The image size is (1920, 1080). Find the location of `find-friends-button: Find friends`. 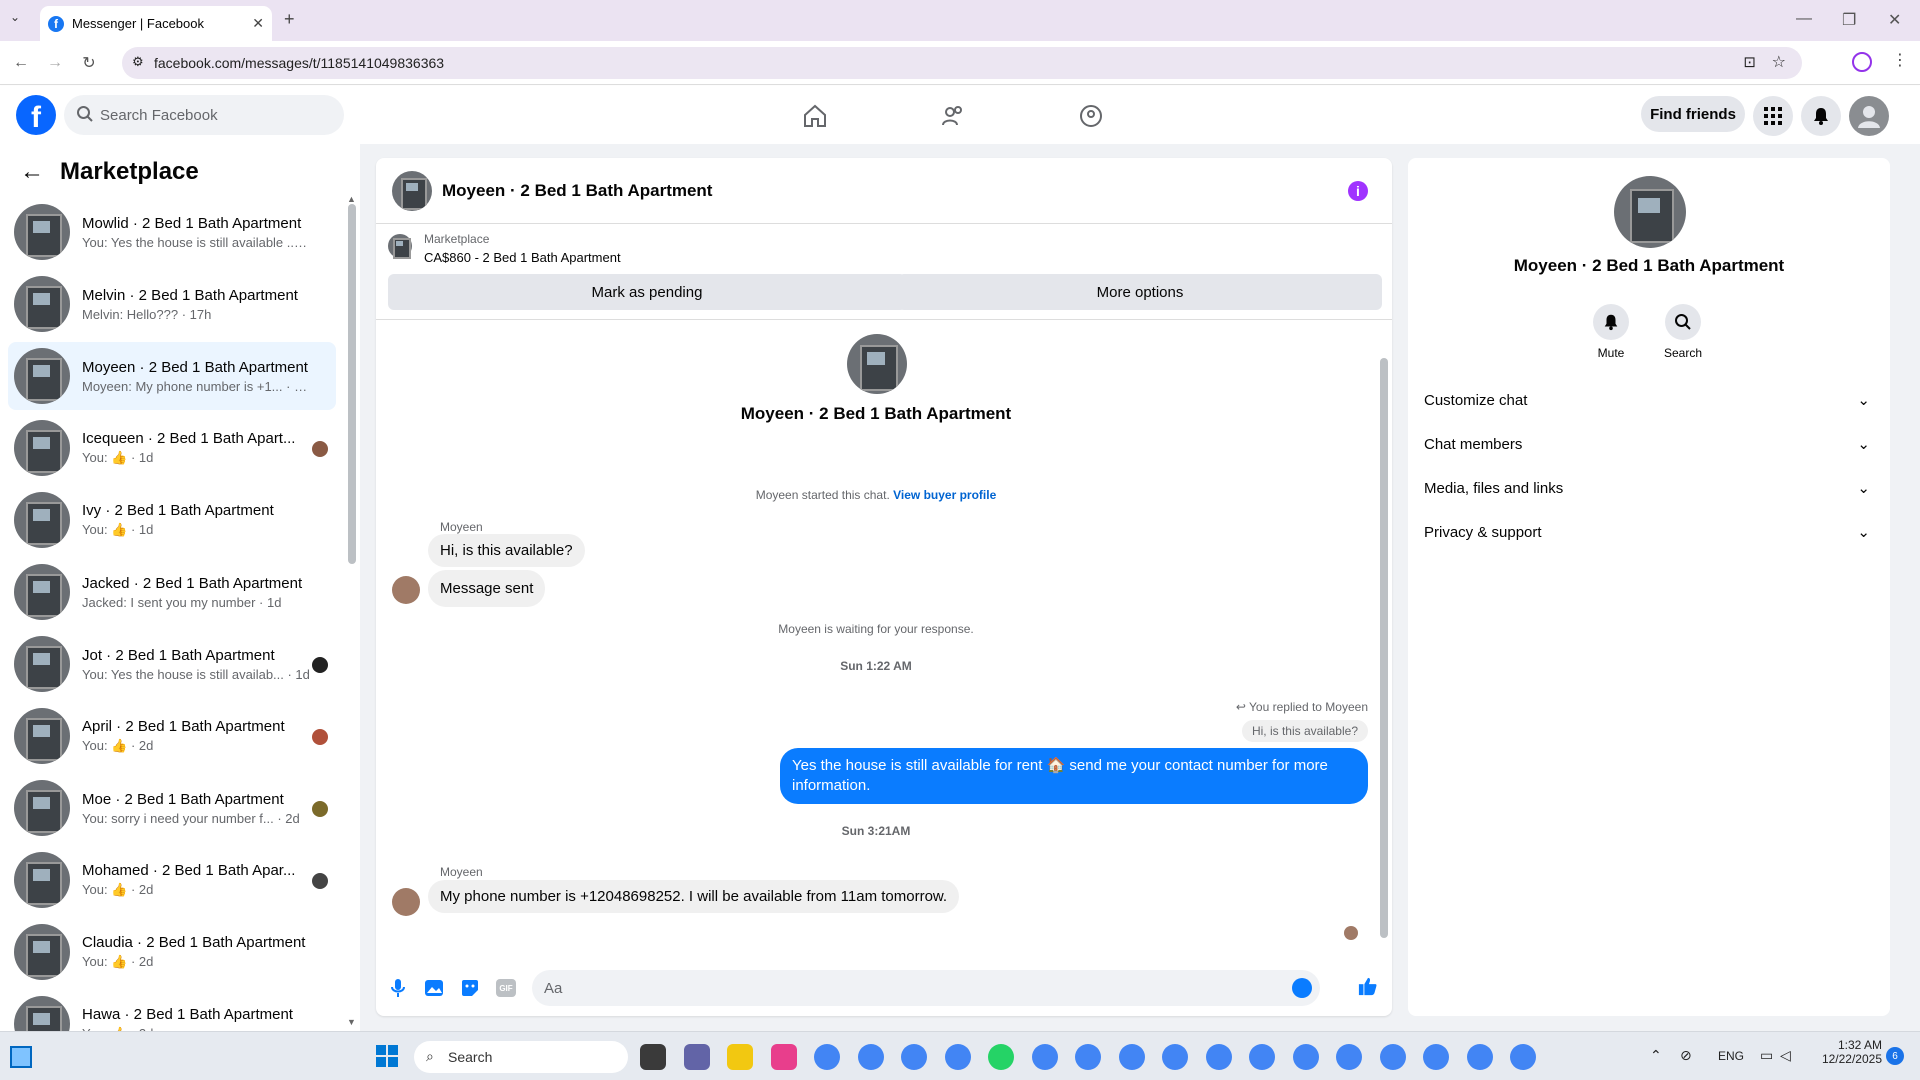

find-friends-button: Find friends is located at coordinates (1693, 114).